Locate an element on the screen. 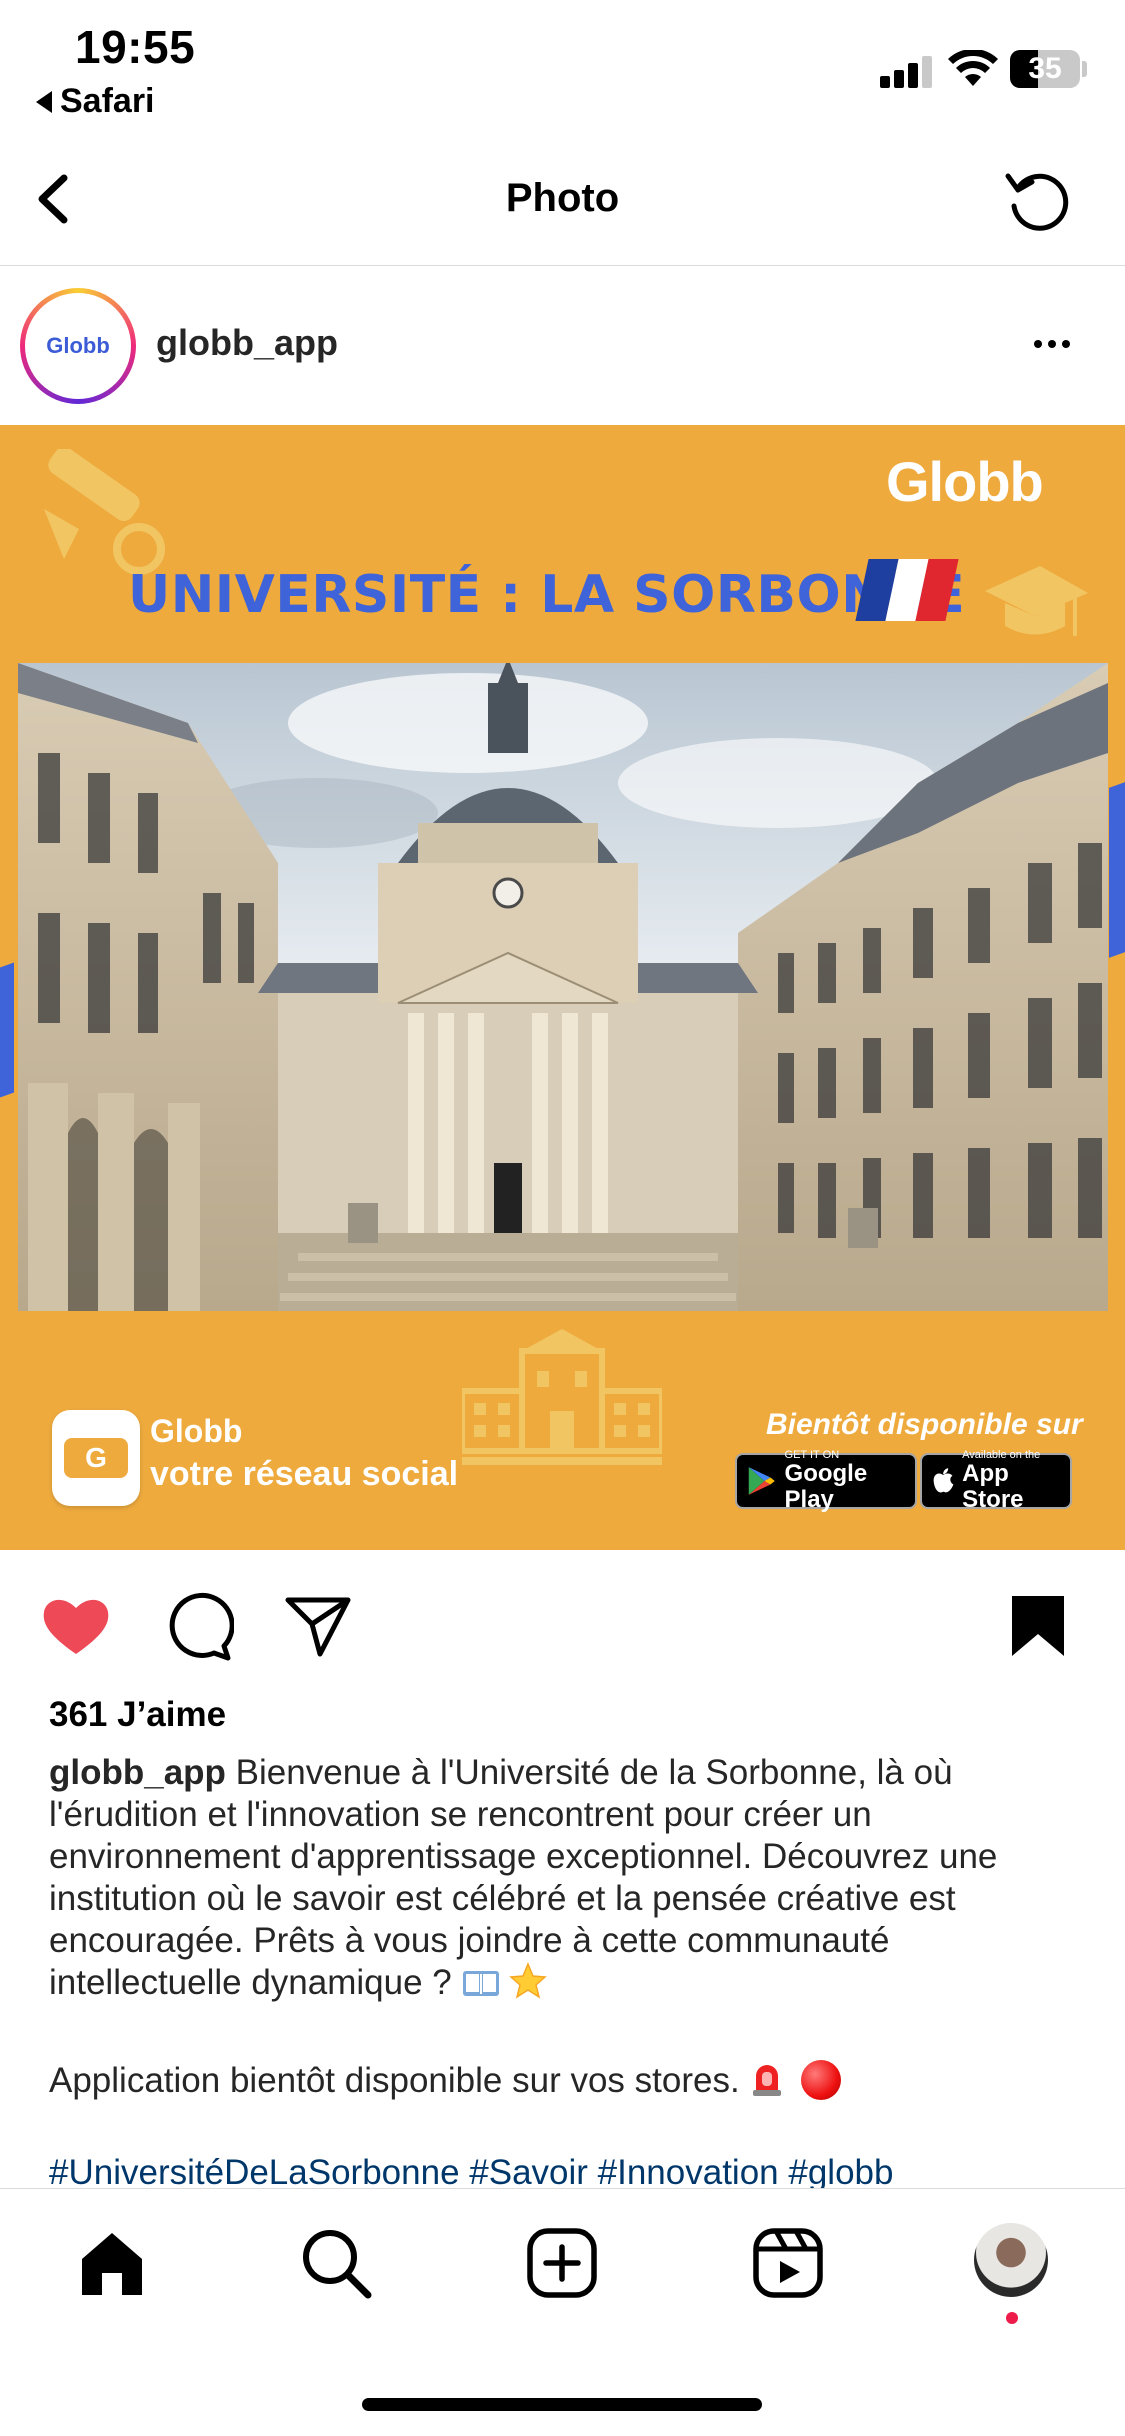 The width and height of the screenshot is (1125, 2436). more-options-icon is located at coordinates (1052, 344).